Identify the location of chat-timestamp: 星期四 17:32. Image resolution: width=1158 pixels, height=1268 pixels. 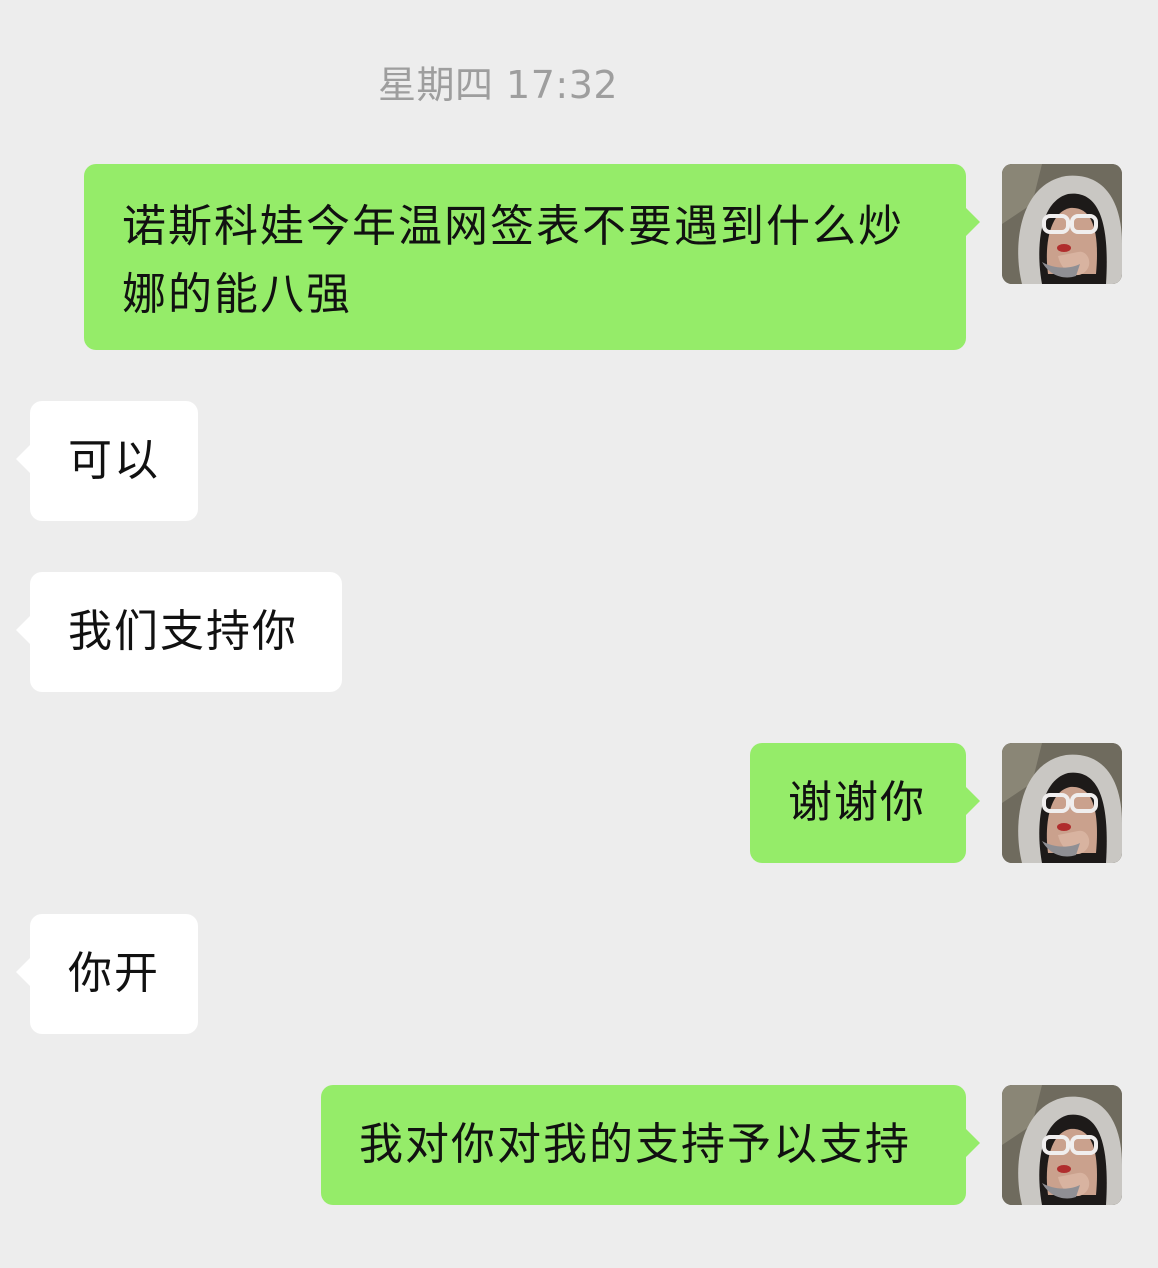
(498, 85).